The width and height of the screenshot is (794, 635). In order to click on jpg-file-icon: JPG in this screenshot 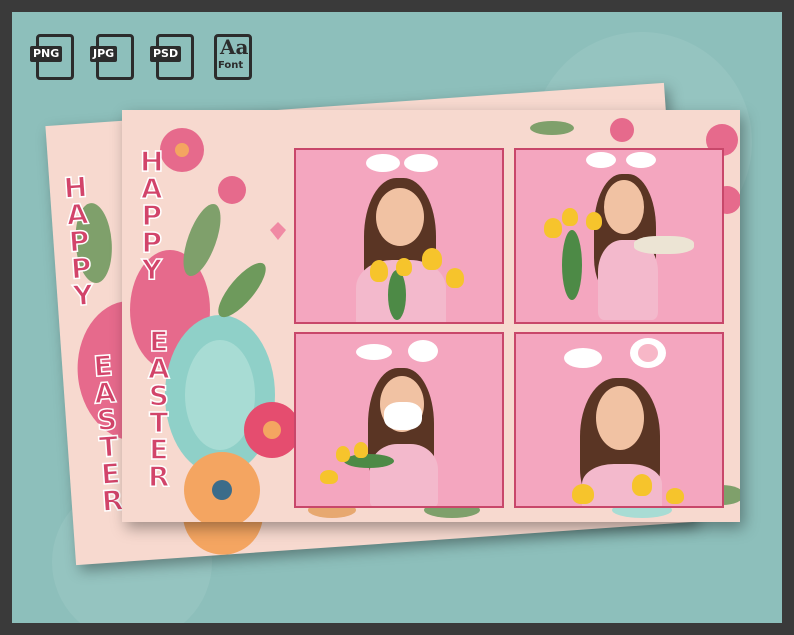, I will do `click(113, 56)`.